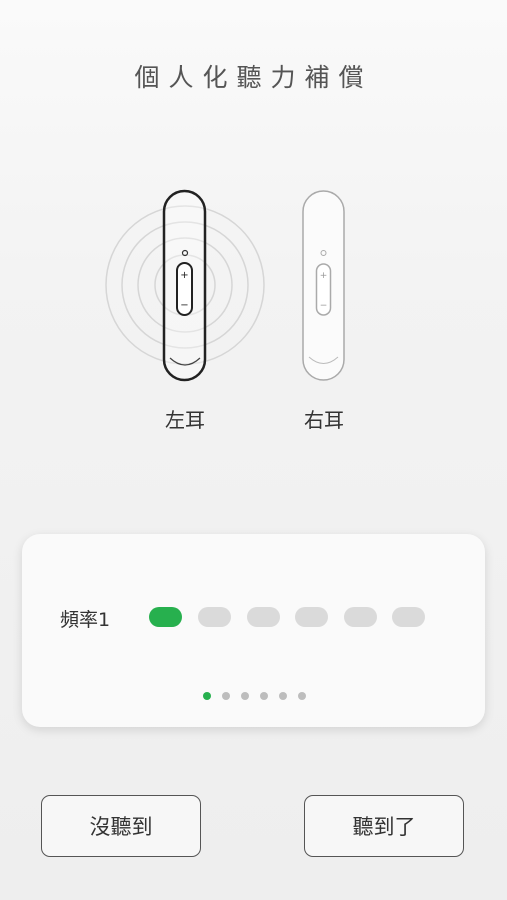 This screenshot has width=507, height=900. What do you see at coordinates (121, 826) in the screenshot?
I see `not-heard-button: 沒聽到` at bounding box center [121, 826].